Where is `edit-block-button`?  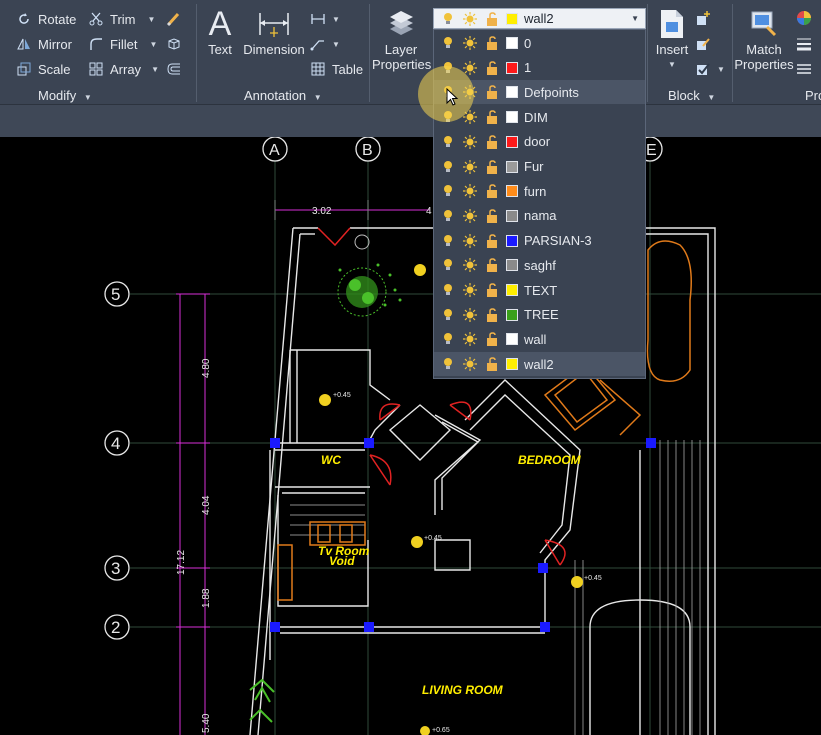
edit-block-button is located at coordinates (706, 44).